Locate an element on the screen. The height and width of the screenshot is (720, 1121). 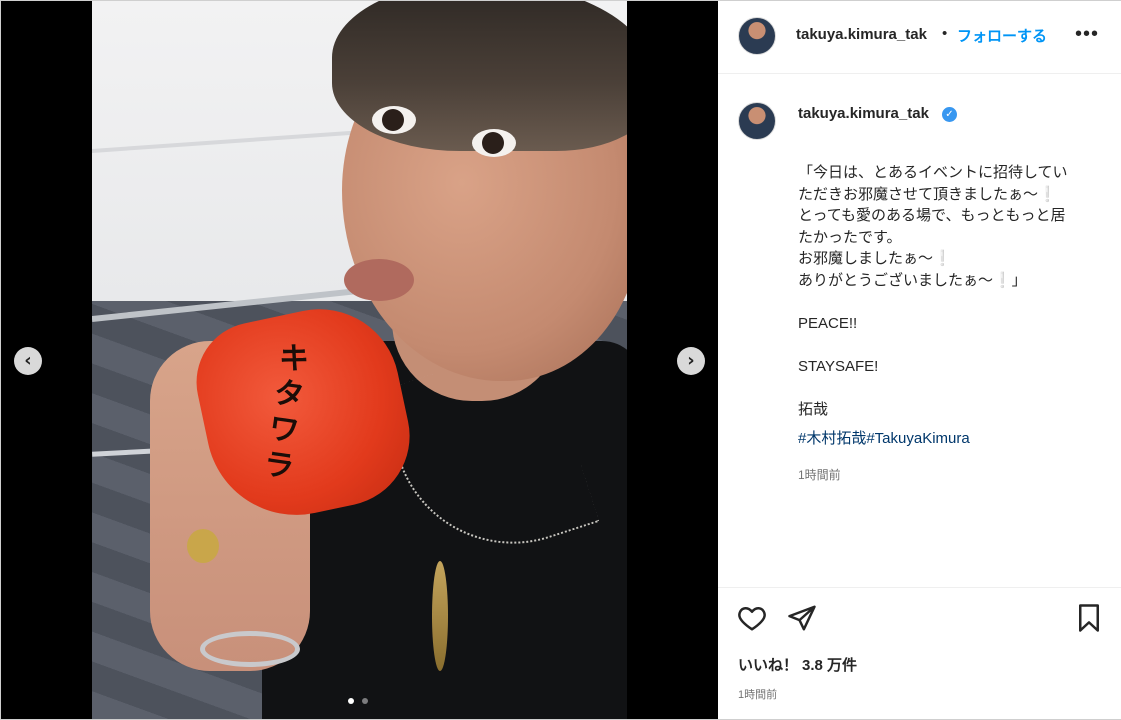
caption-line: とっても愛のある場で、もっともっと居 is located at coordinates (932, 215).